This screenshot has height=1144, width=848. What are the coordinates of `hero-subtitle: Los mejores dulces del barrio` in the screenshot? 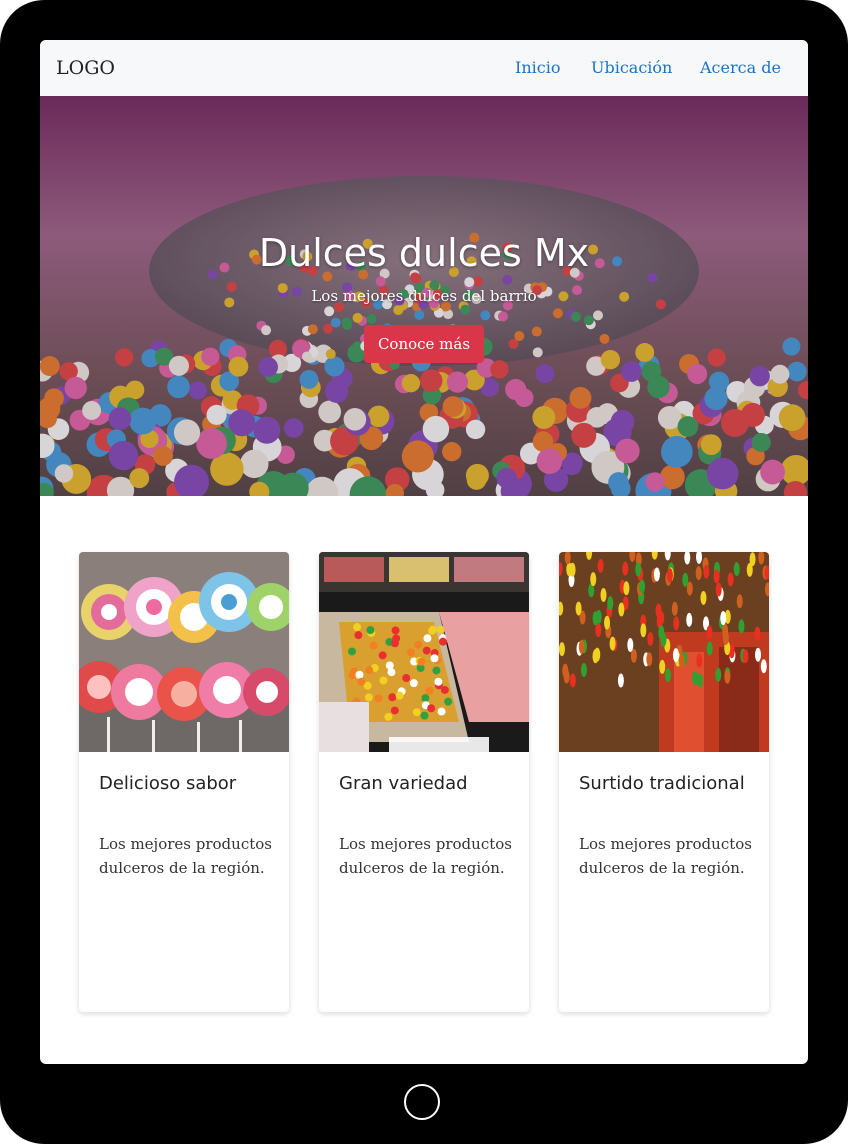 It's located at (424, 296).